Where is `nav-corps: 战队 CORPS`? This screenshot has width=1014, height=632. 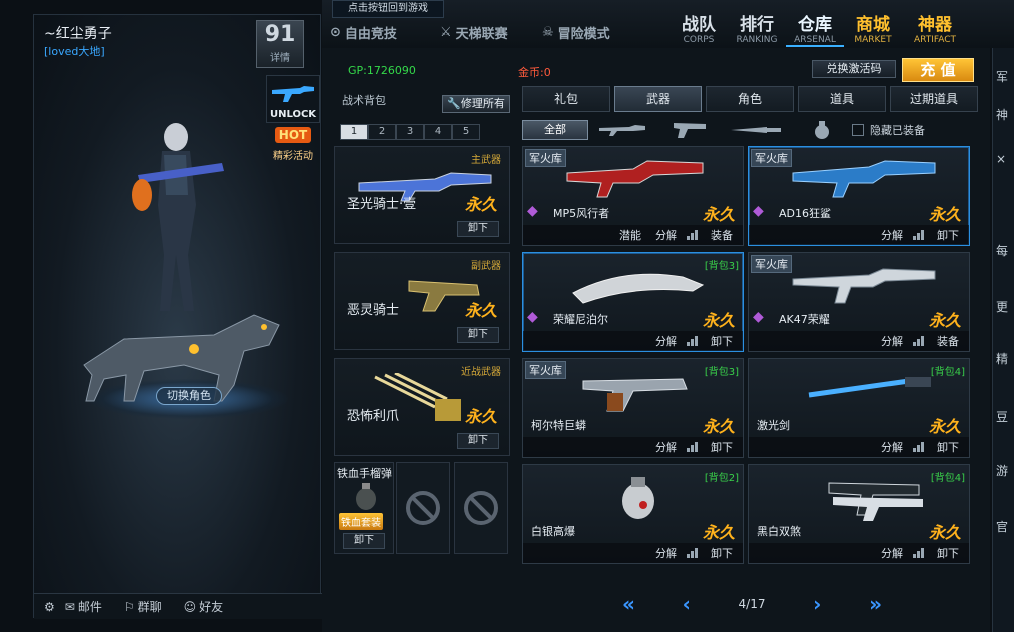 nav-corps: 战队 CORPS is located at coordinates (699, 27).